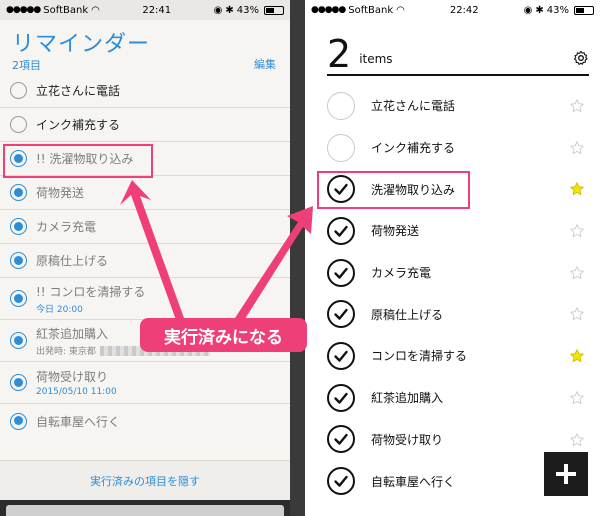 The image size is (600, 516). I want to click on list-item-content: 荷物発送, so click(60, 192).